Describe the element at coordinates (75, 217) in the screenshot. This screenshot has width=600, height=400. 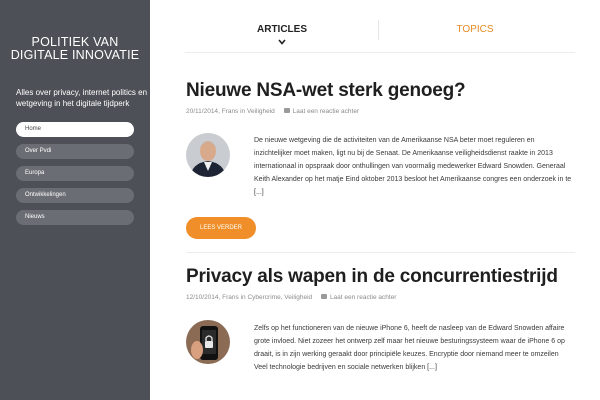
I see `nav-item-nieuws: Nieuws` at that location.